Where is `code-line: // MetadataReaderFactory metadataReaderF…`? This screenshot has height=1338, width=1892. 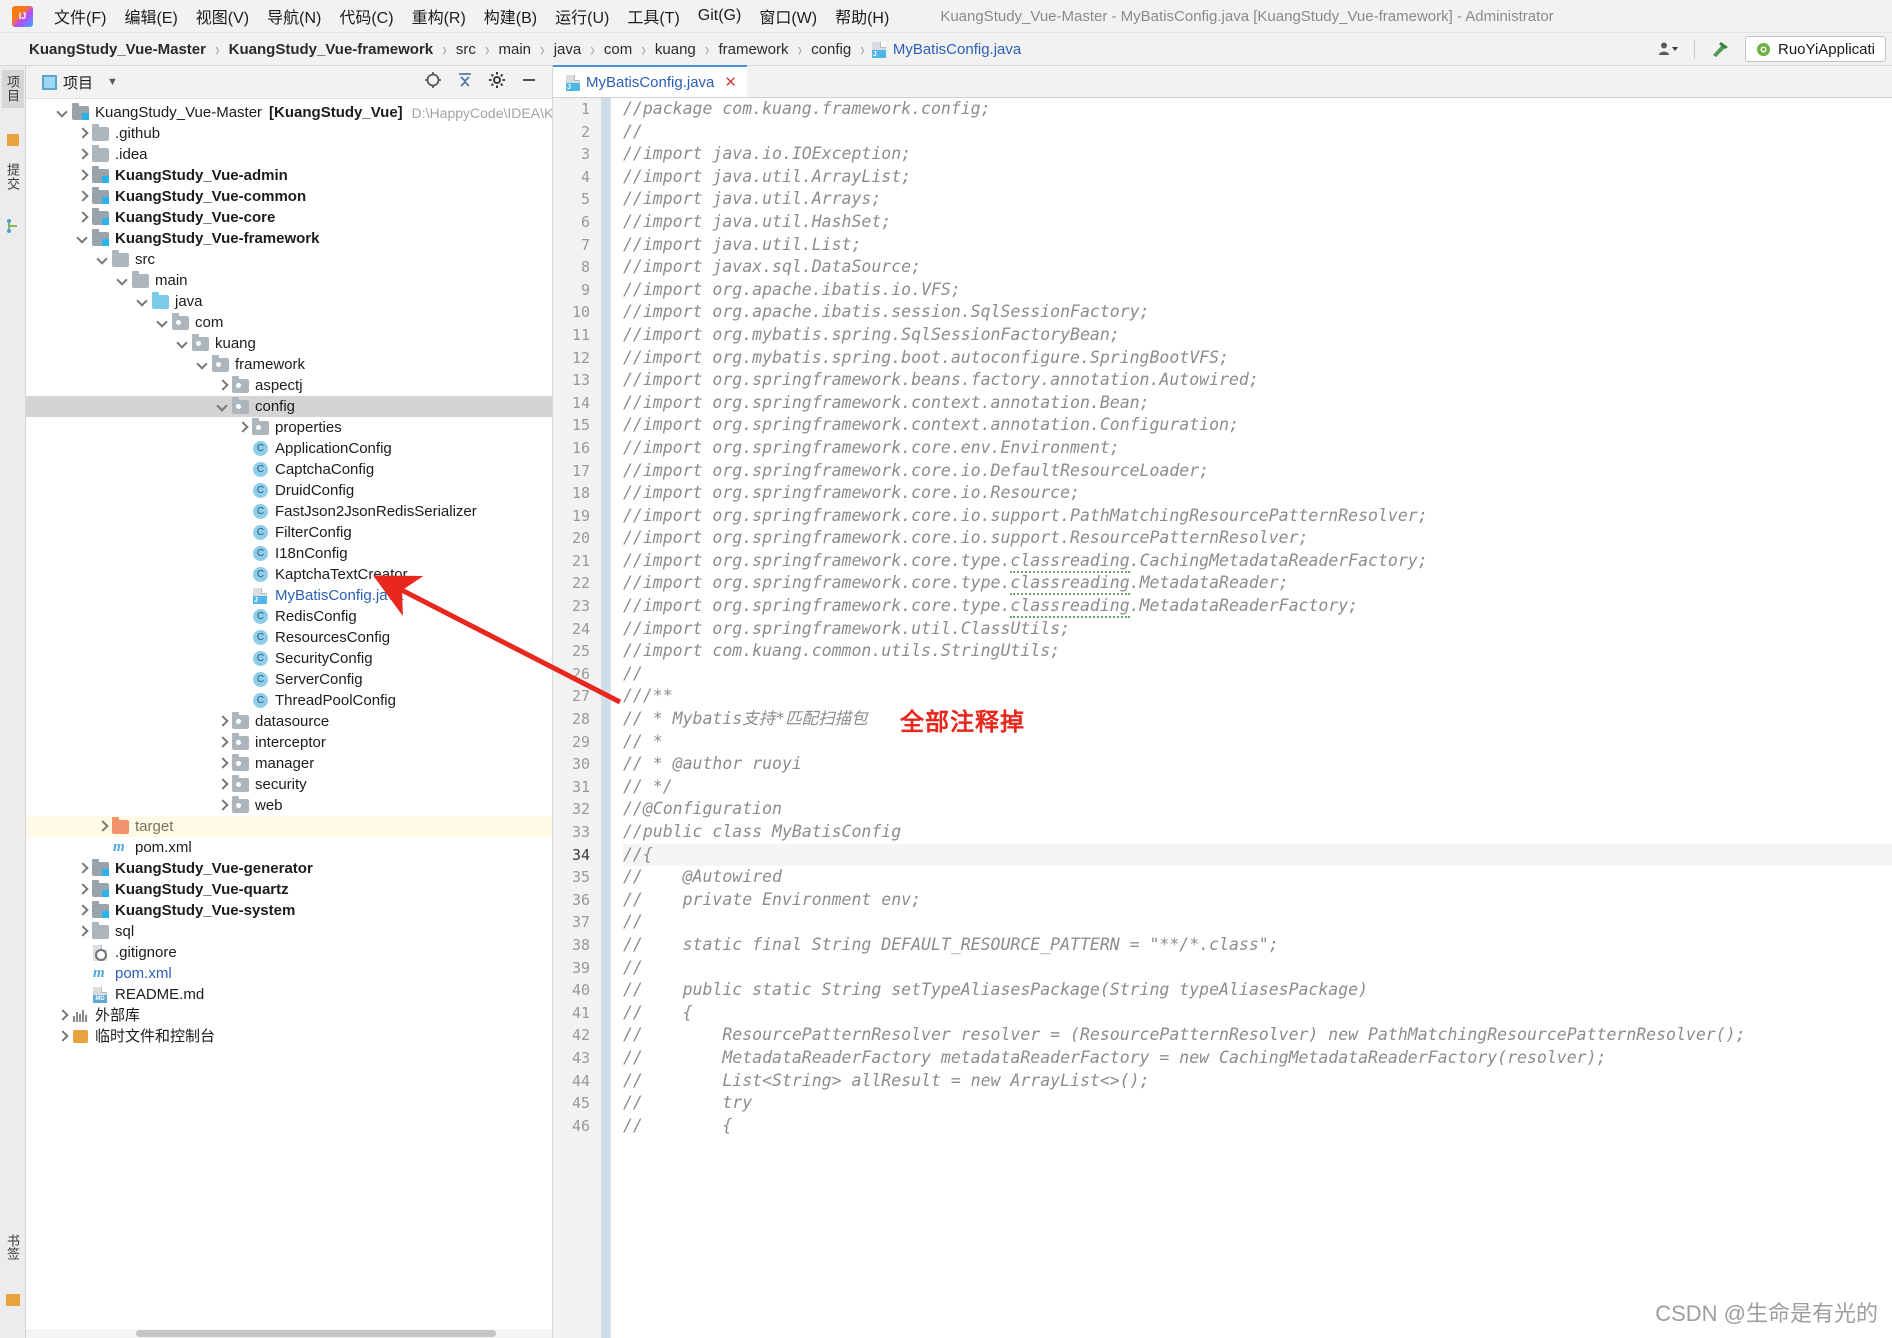
code-line: // MetadataReaderFactory metadataReaderF… is located at coordinates (1257, 1058).